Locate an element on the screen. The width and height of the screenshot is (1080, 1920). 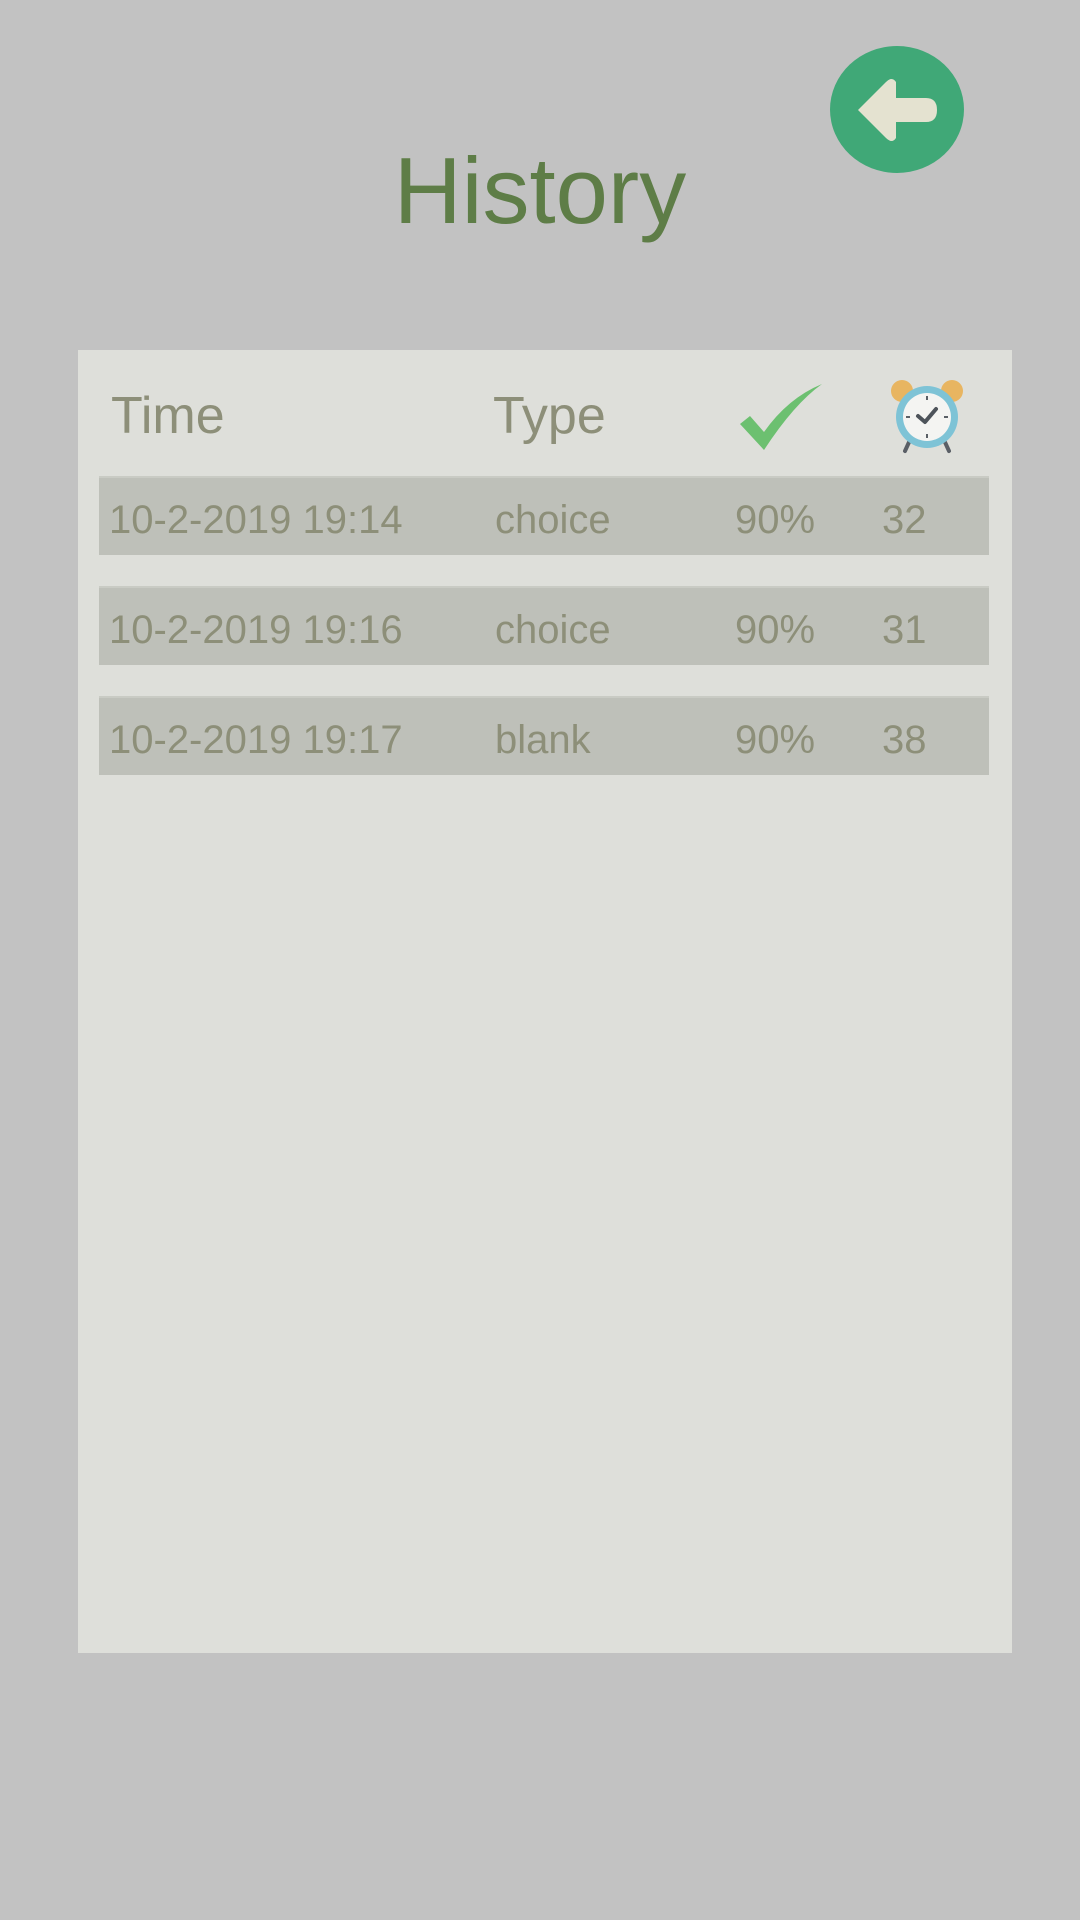
alarm-clock-icon is located at coordinates (927, 416).